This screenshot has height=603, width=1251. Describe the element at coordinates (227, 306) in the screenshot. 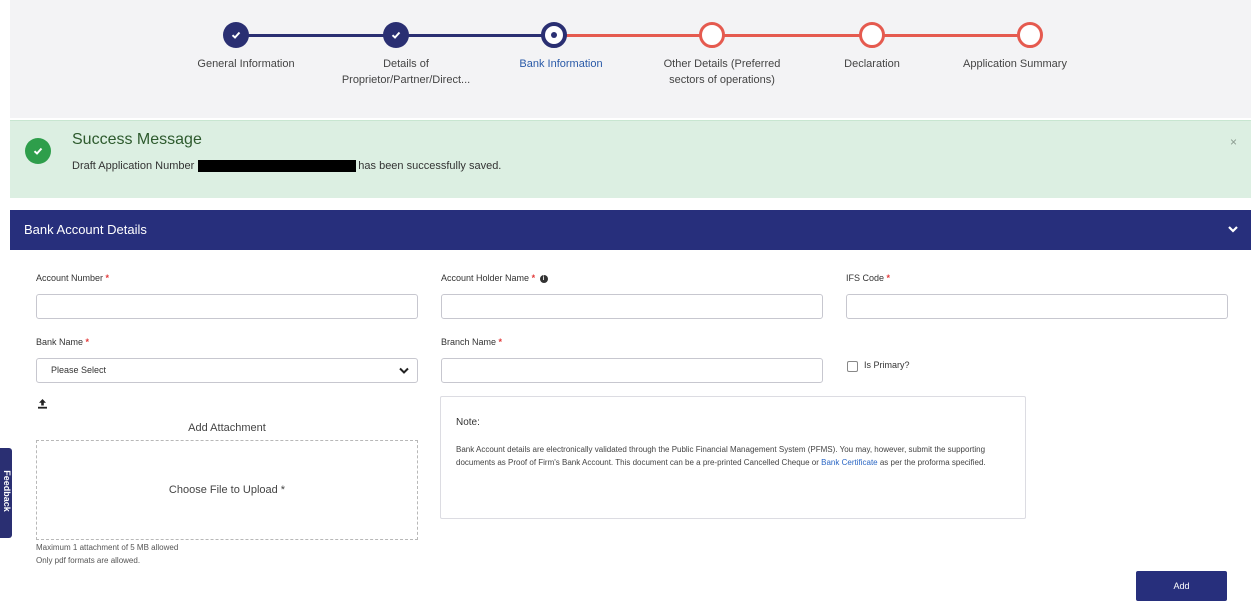

I see `account-number-input` at that location.